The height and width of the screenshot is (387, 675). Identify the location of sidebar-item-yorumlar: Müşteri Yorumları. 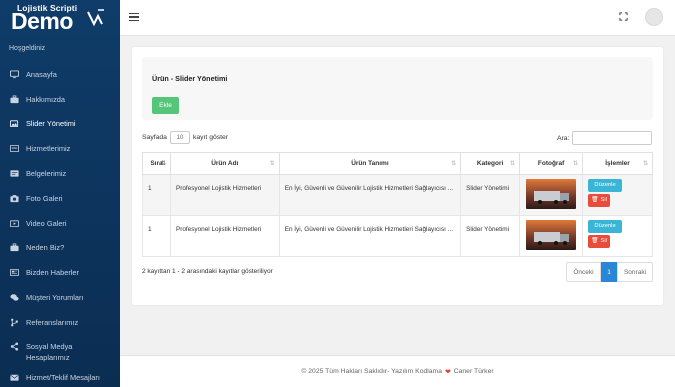
(60, 297).